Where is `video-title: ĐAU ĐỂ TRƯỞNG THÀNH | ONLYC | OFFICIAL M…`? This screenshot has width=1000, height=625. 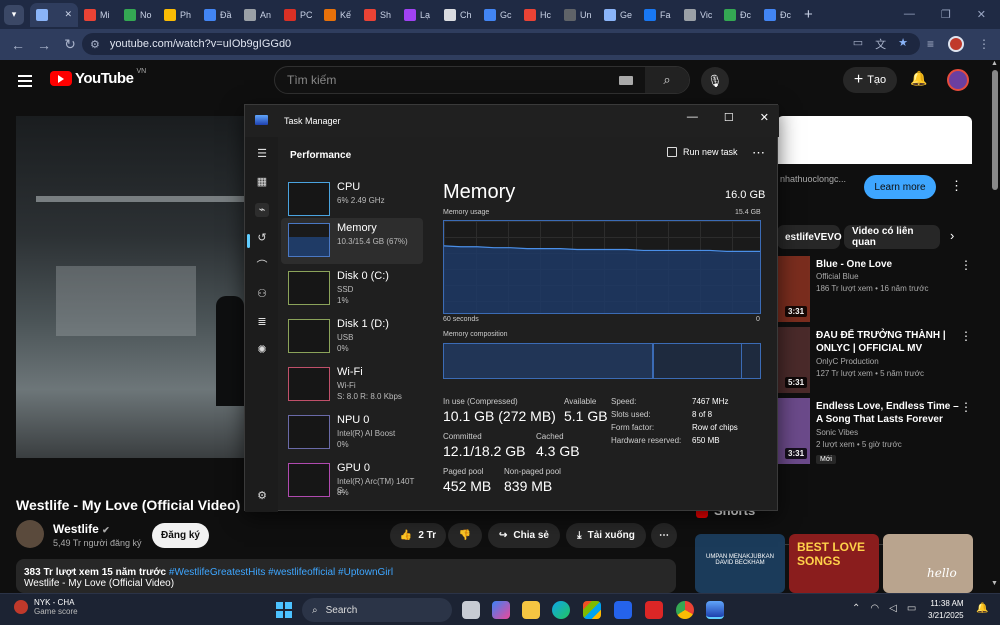 video-title: ĐAU ĐỂ TRƯỞNG THÀNH | ONLYC | OFFICIAL M… is located at coordinates (891, 342).